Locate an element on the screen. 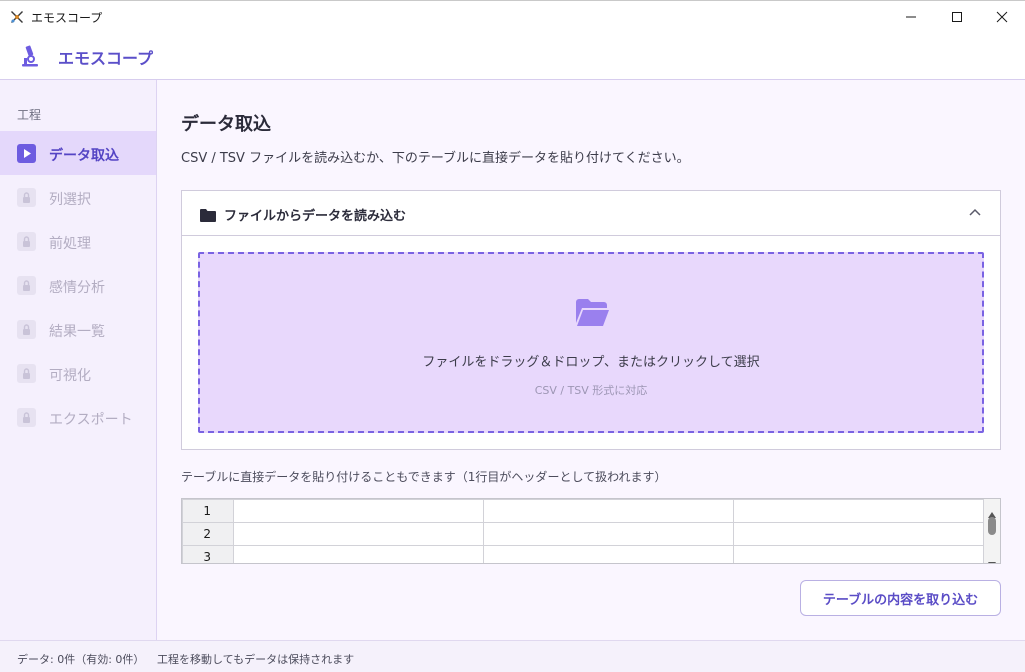  table-row: 1 is located at coordinates (583, 511).